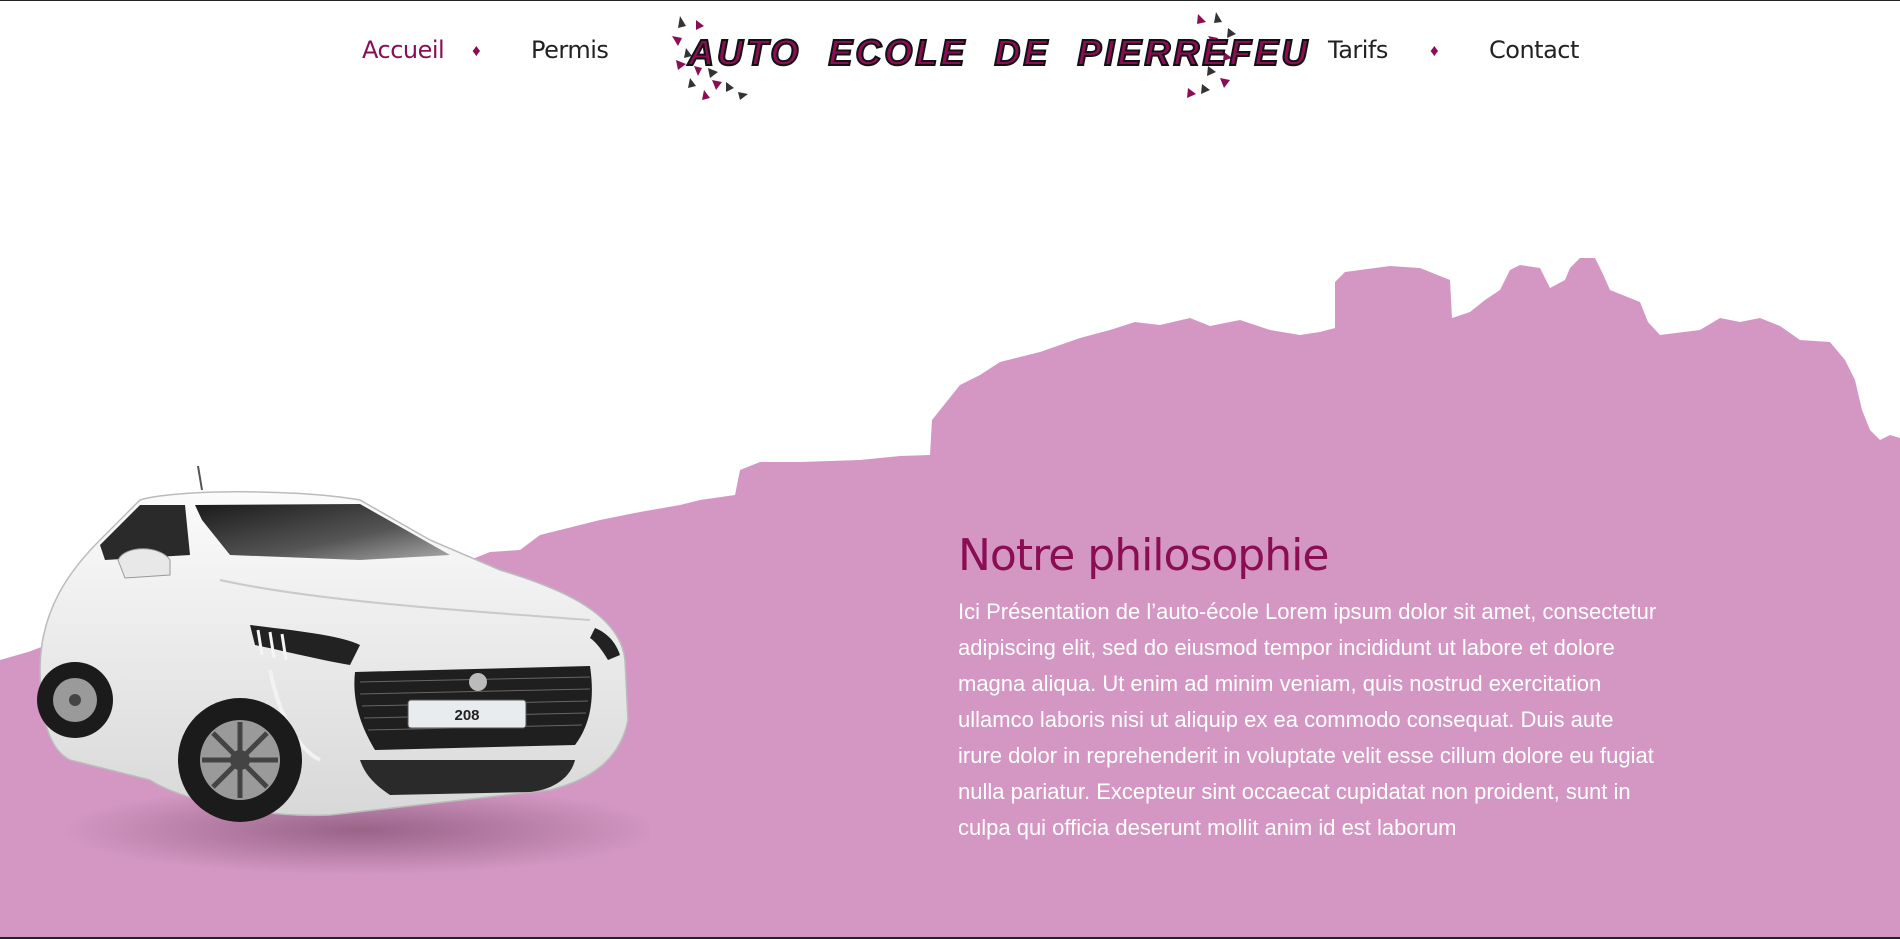 This screenshot has width=1900, height=939. Describe the element at coordinates (403, 50) in the screenshot. I see `nav-link-accueil: Accueil` at that location.